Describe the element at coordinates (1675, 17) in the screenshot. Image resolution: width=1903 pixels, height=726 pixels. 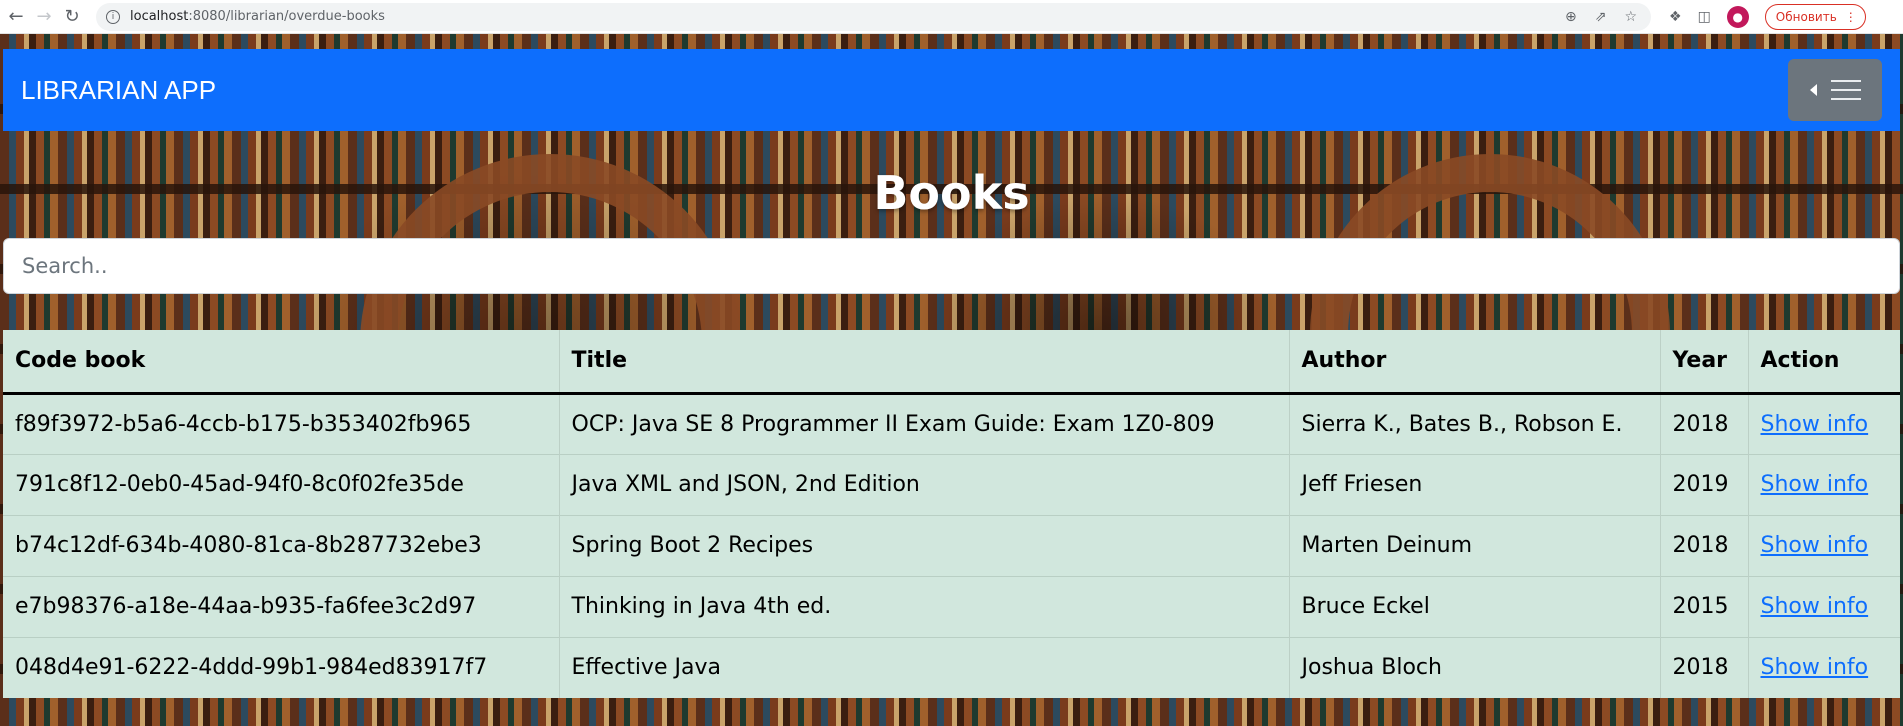
I see `extensions-icon: ❖` at that location.